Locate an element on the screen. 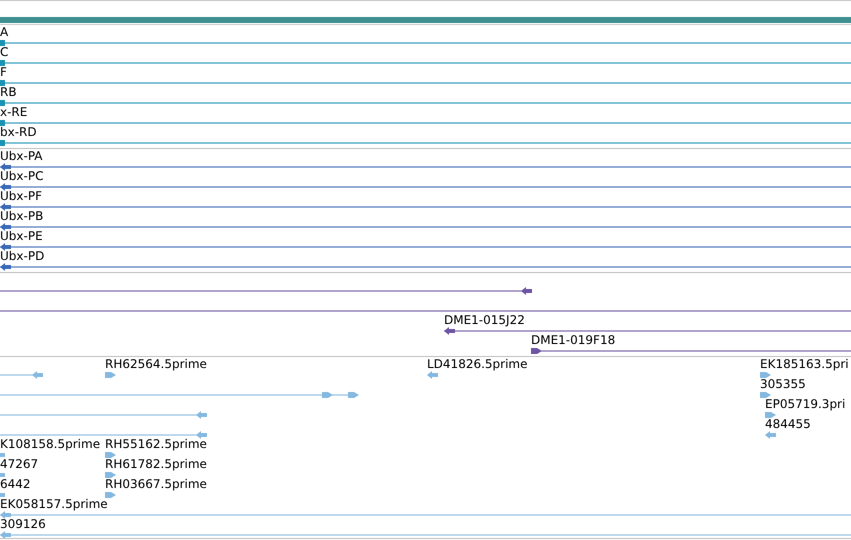 The width and height of the screenshot is (851, 540). feature-label: A is located at coordinates (4, 32).